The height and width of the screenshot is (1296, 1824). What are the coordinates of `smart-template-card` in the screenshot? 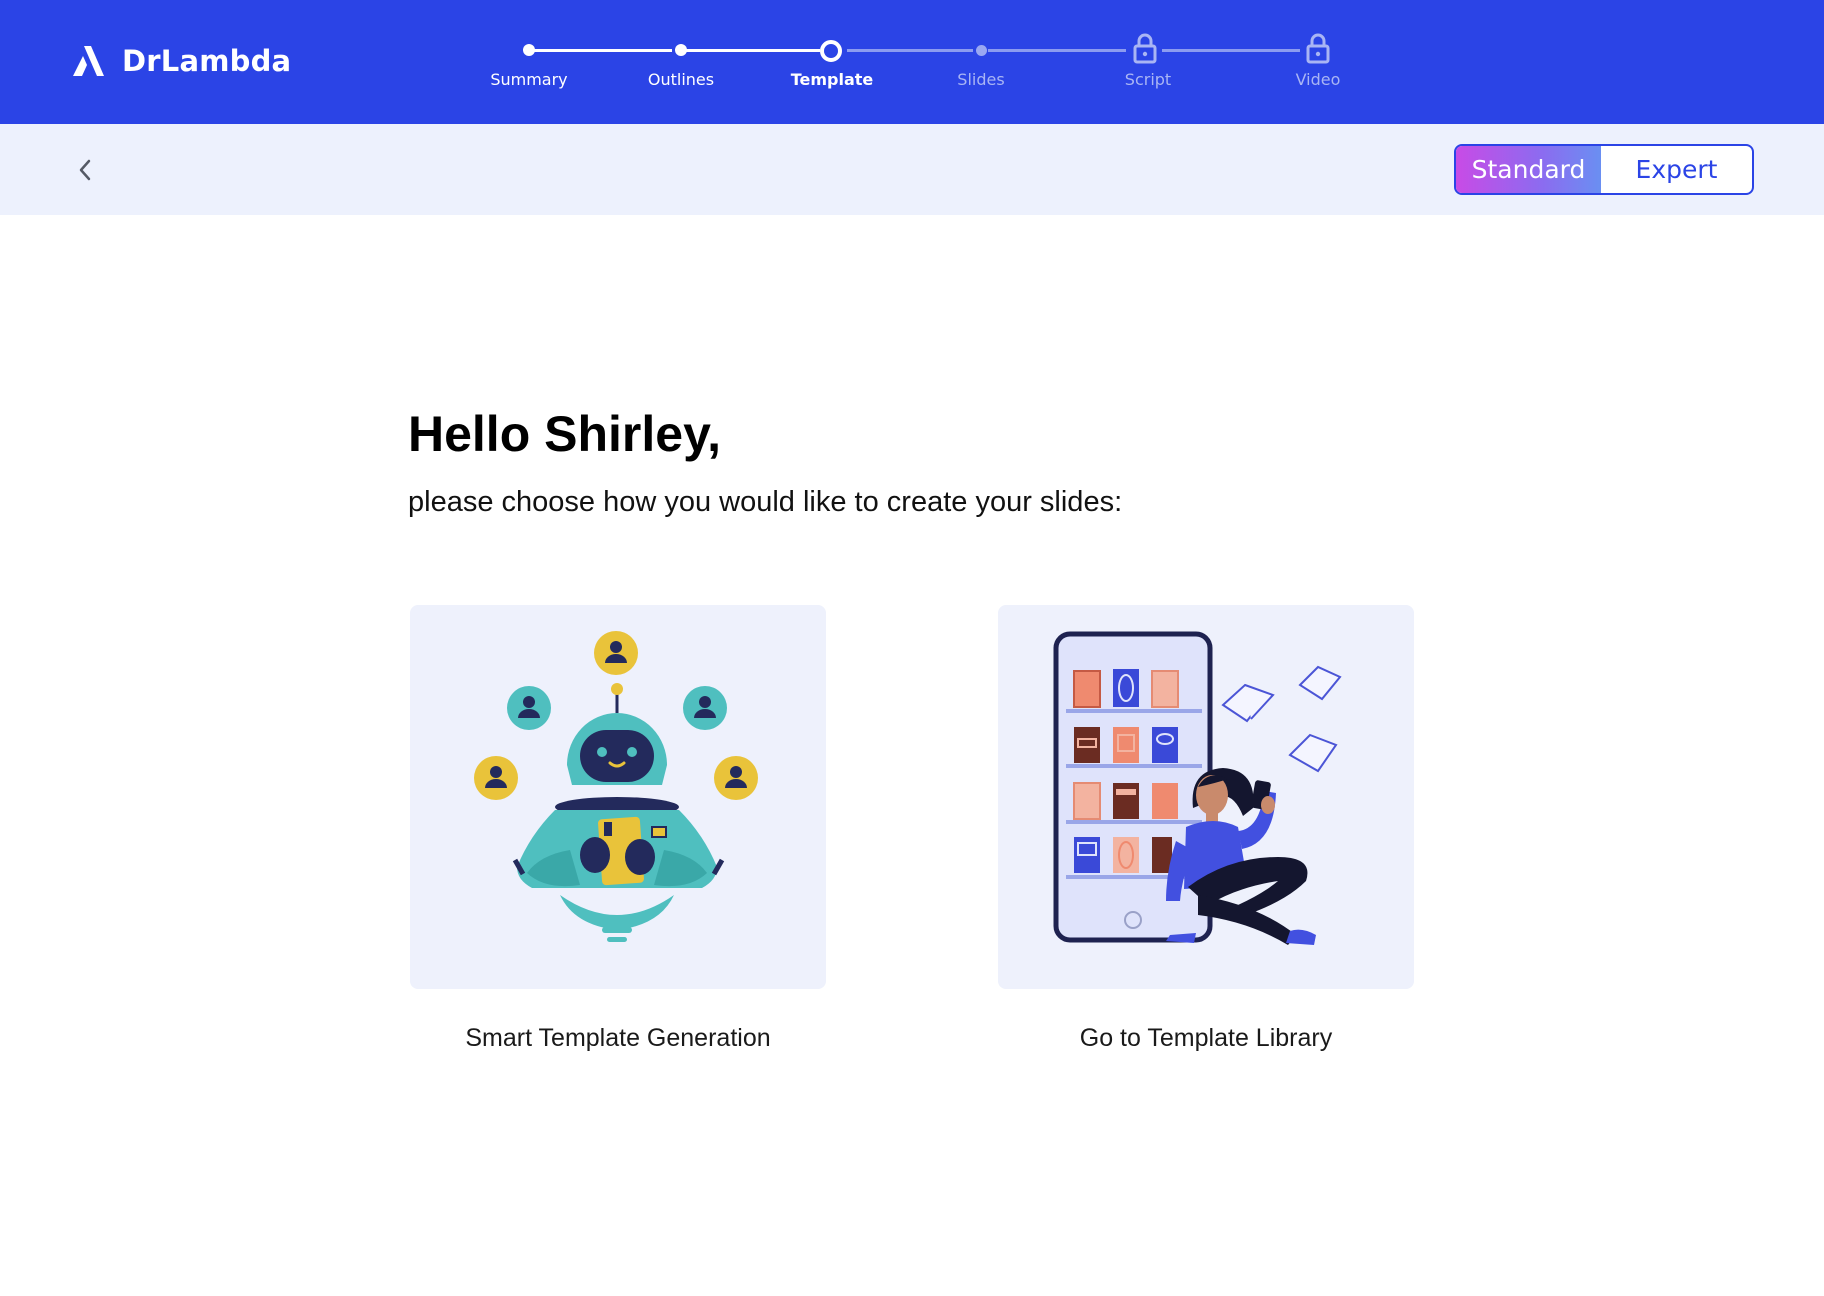 It's located at (618, 797).